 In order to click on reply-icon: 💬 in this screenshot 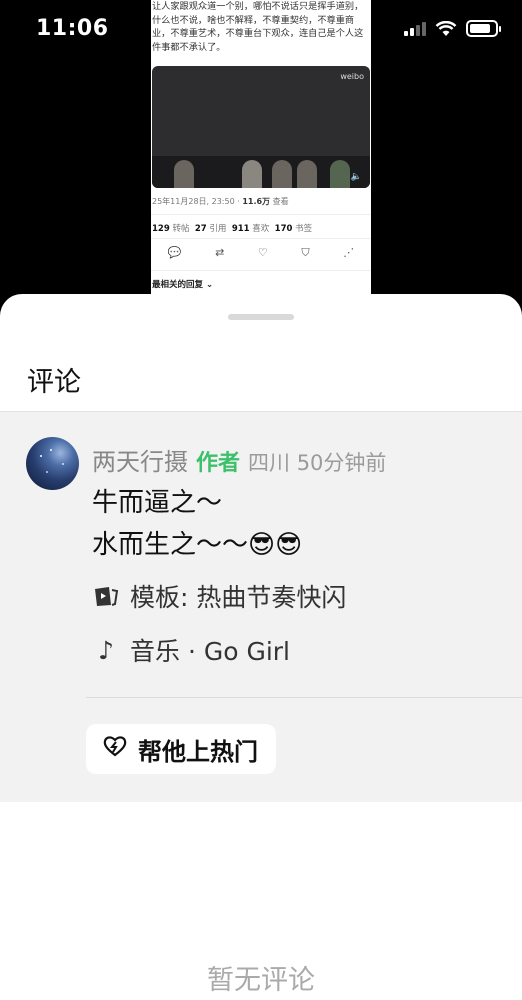, I will do `click(175, 253)`.